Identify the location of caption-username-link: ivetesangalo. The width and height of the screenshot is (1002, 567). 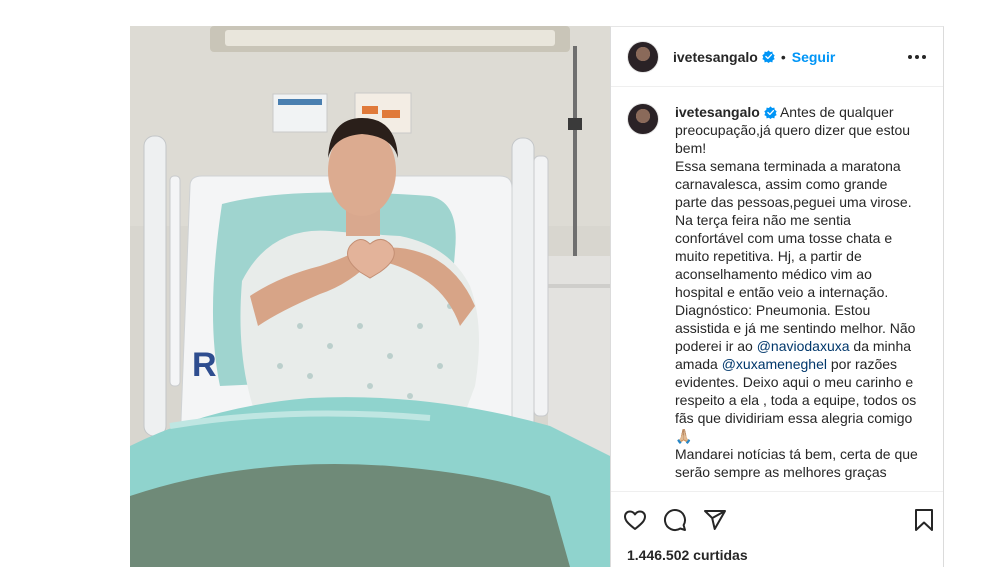
(717, 112).